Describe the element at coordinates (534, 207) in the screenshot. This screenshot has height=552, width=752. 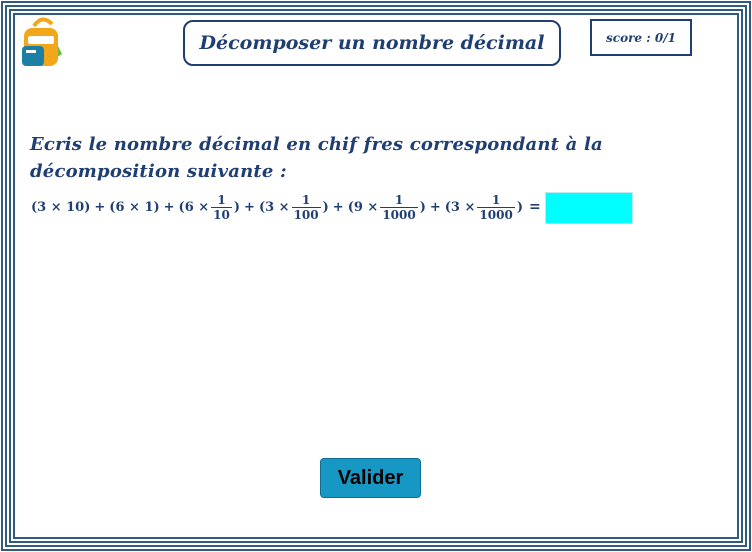
I see `equals-sign: =` at that location.